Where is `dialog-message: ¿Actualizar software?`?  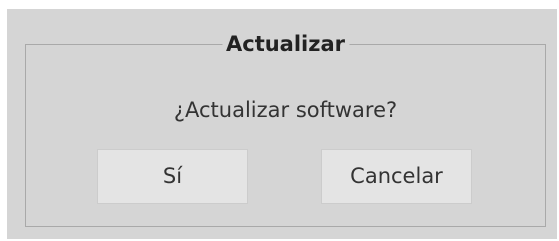
dialog-message: ¿Actualizar software? is located at coordinates (285, 110).